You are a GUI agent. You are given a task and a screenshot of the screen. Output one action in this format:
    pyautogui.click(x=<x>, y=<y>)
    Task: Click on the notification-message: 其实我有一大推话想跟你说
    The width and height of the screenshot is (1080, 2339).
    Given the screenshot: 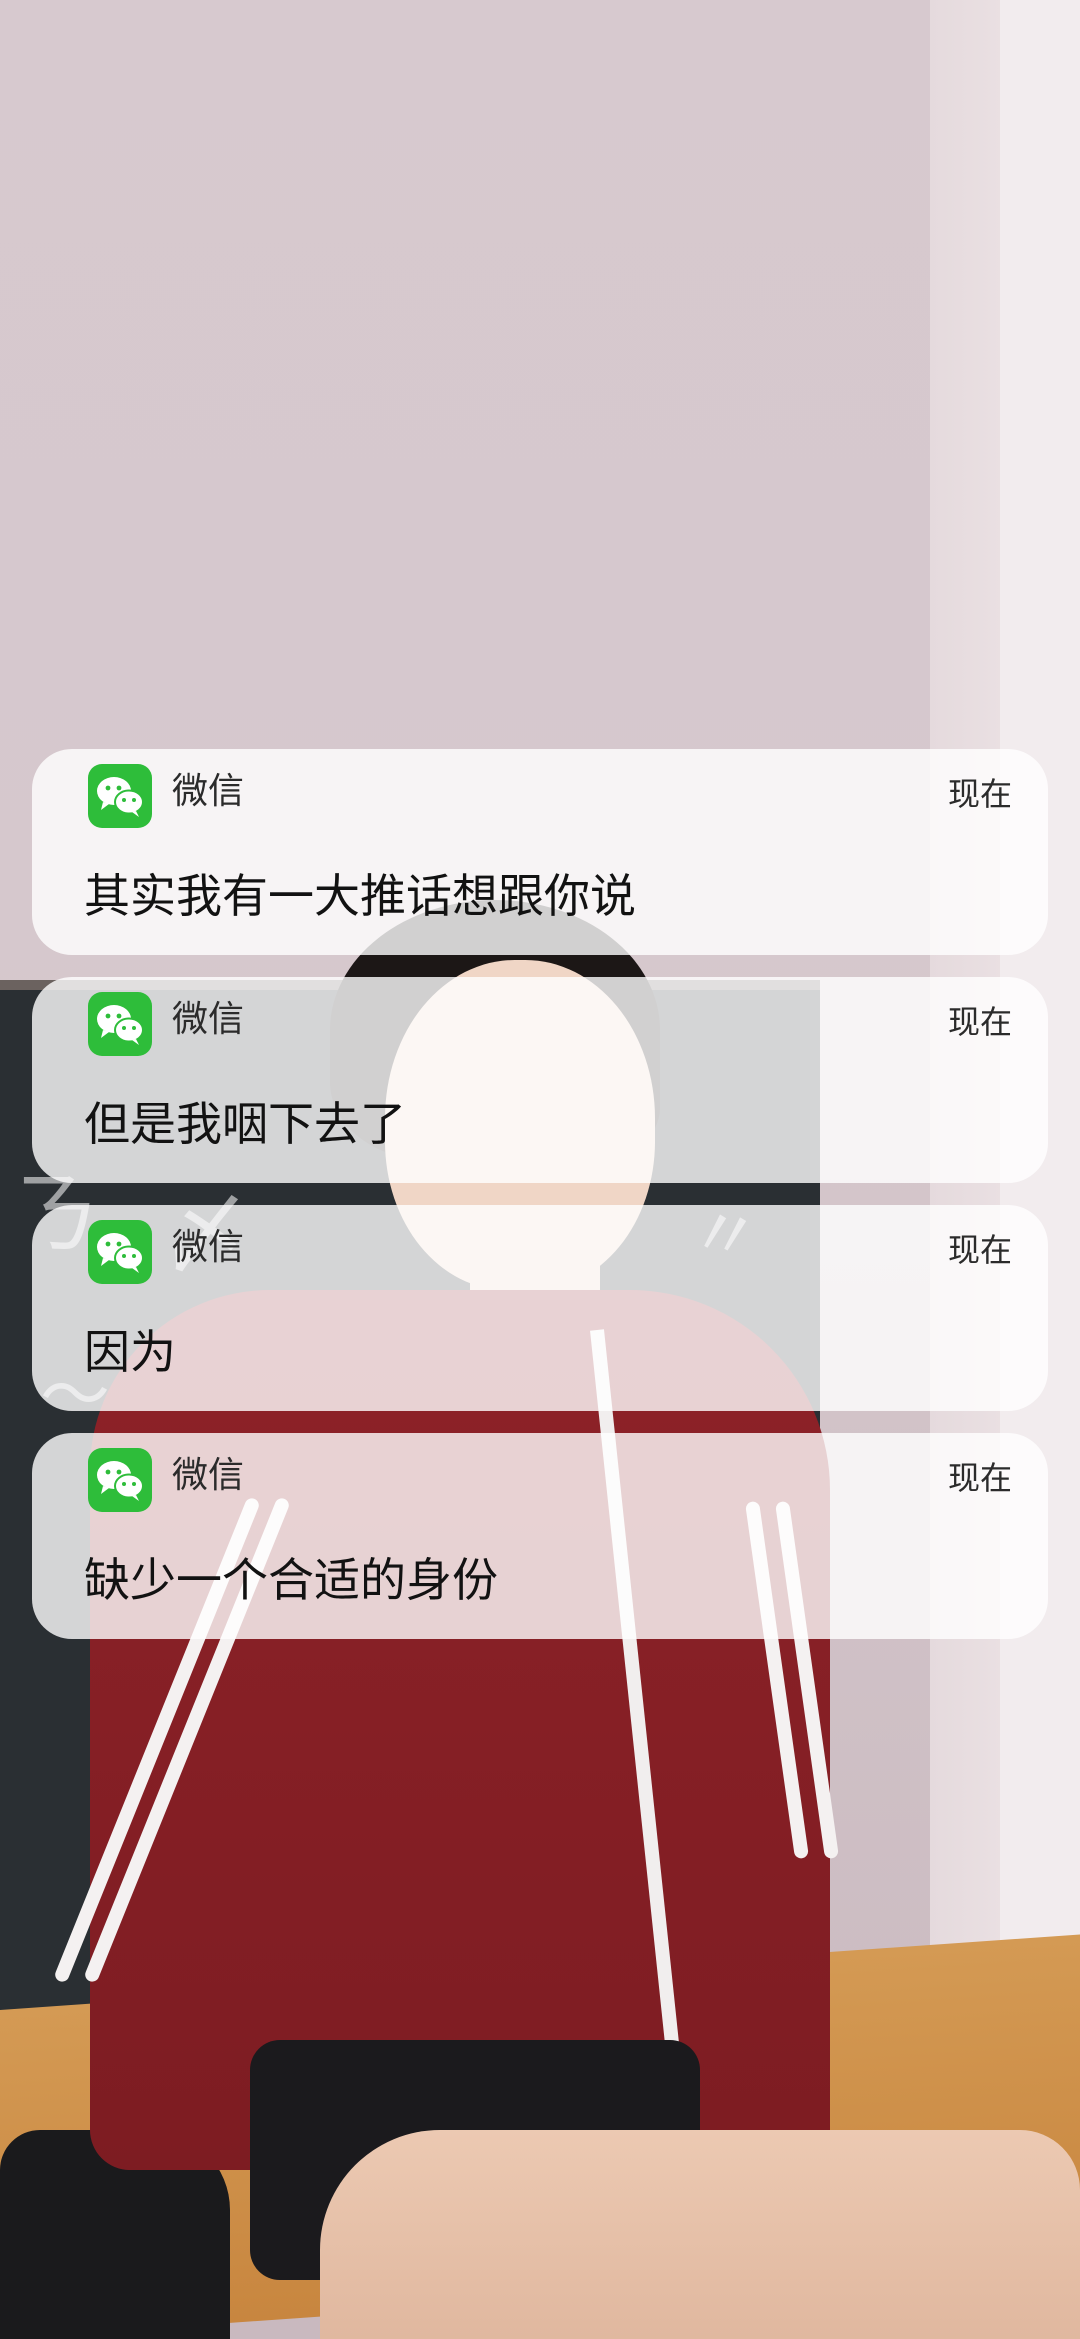 What is the action you would take?
    pyautogui.click(x=360, y=896)
    